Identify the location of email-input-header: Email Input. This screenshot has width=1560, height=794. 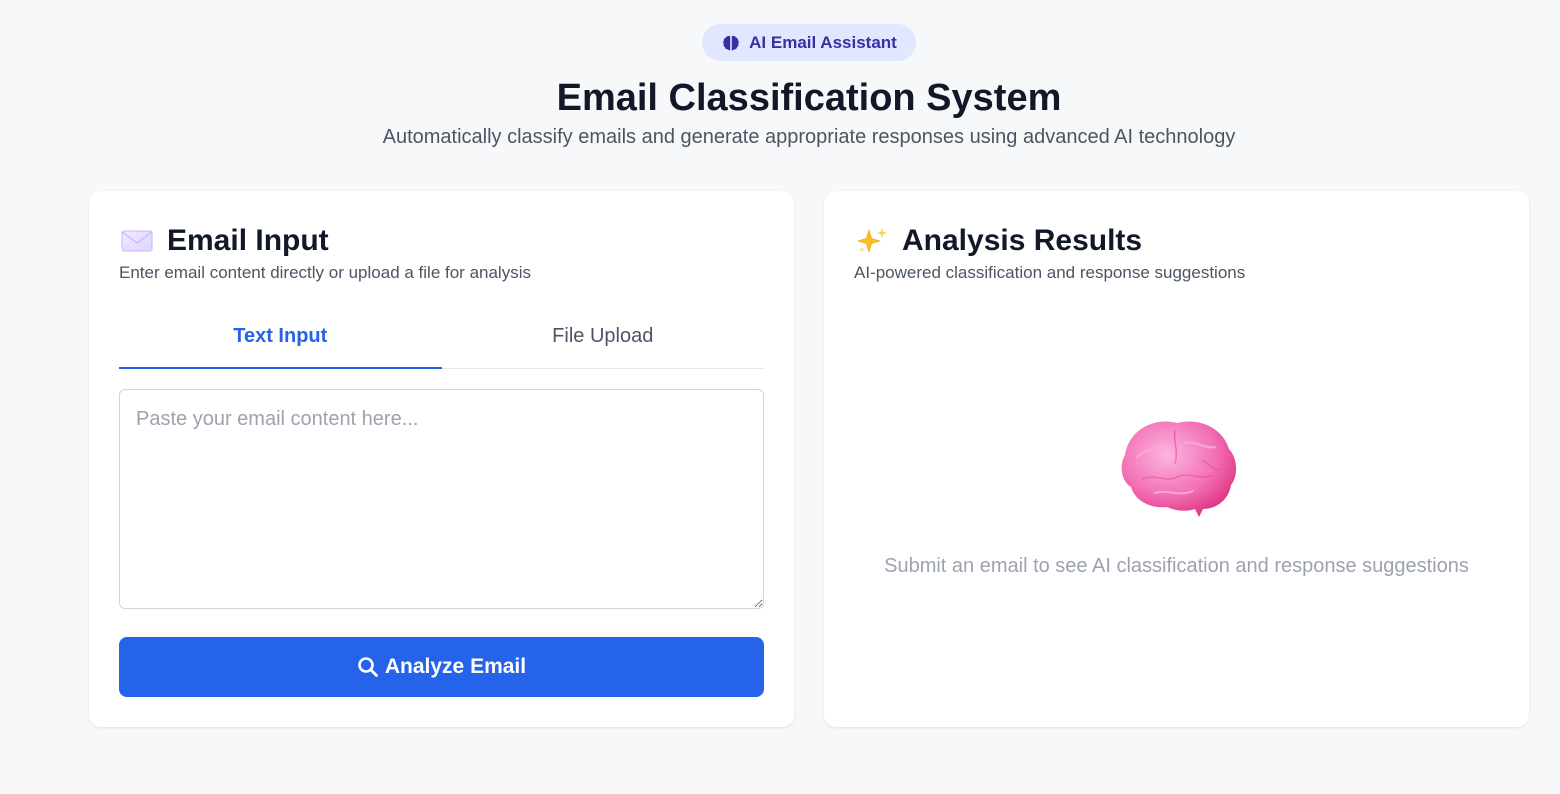
(224, 241).